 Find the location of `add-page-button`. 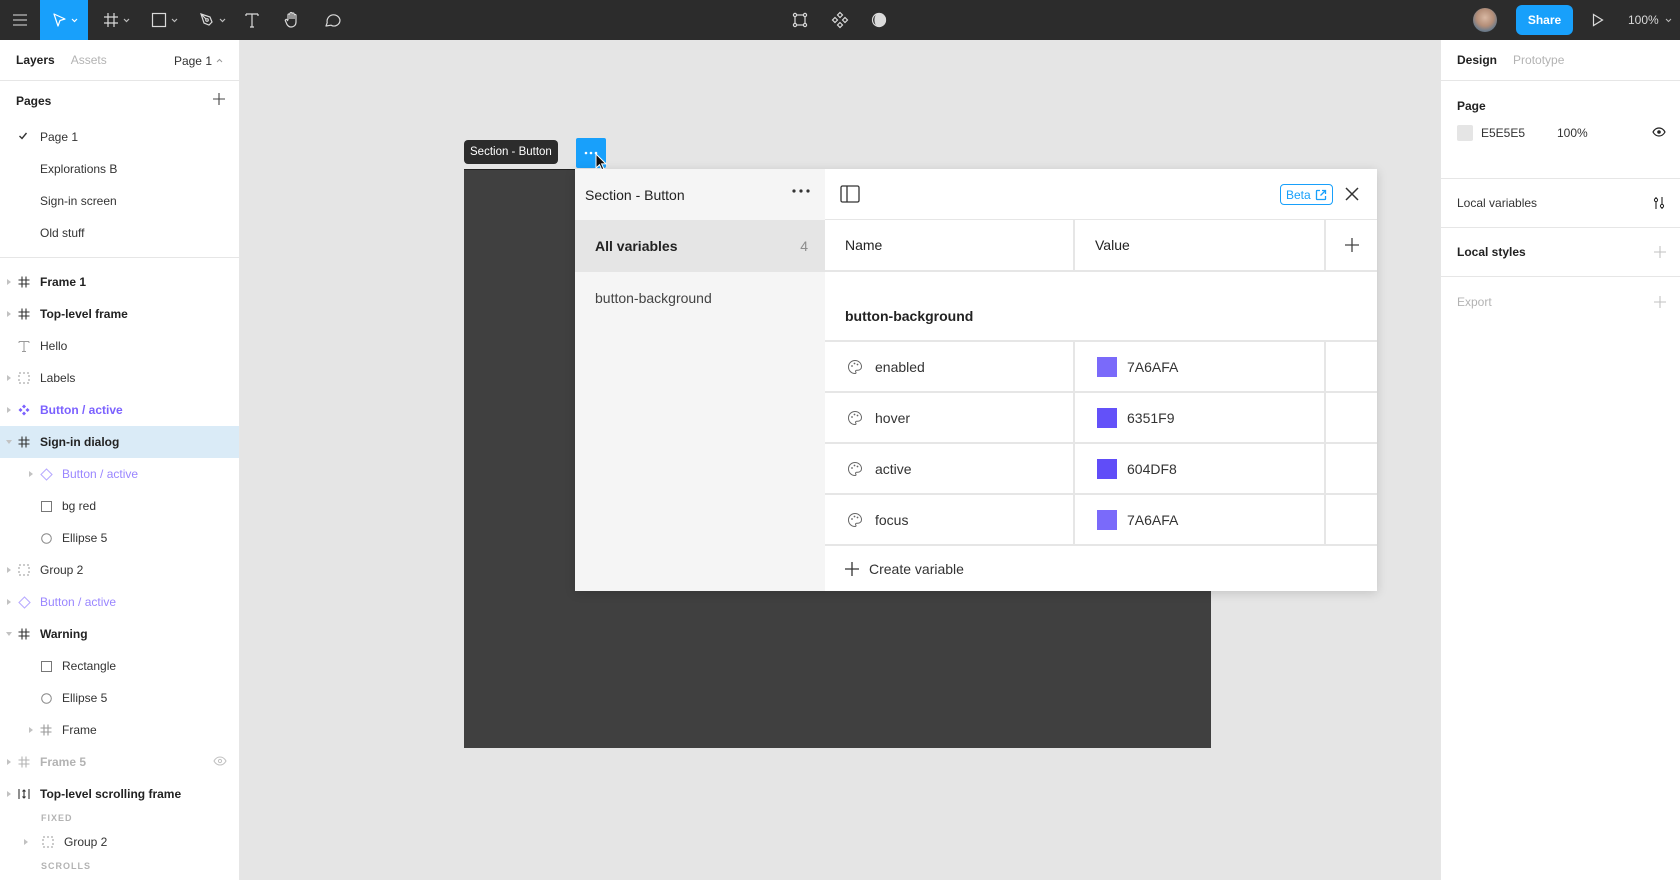

add-page-button is located at coordinates (219, 99).